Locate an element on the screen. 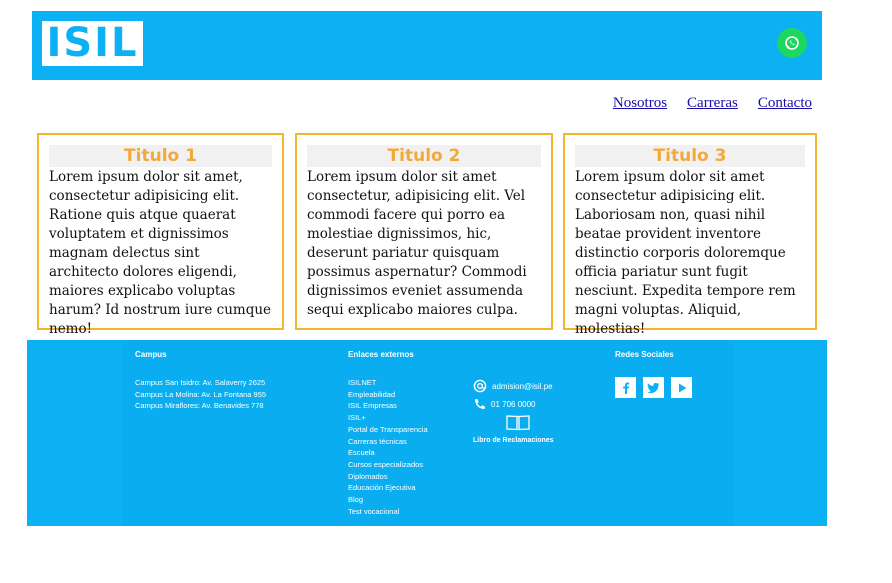 The width and height of the screenshot is (892, 583). footer-link: ISIL+ is located at coordinates (388, 418).